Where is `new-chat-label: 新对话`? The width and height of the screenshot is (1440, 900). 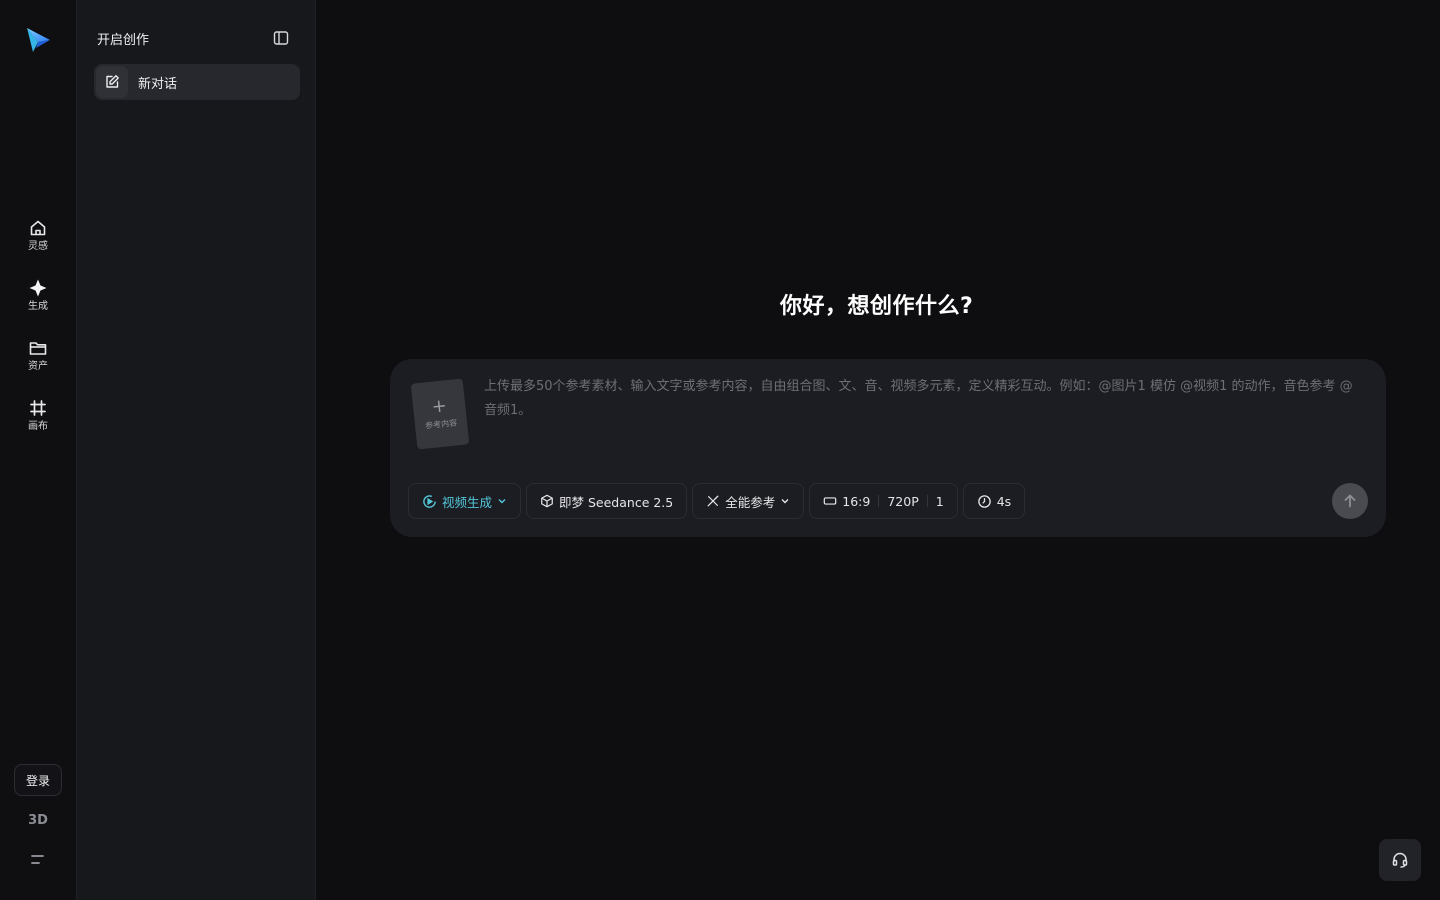
new-chat-label: 新对话 is located at coordinates (158, 84).